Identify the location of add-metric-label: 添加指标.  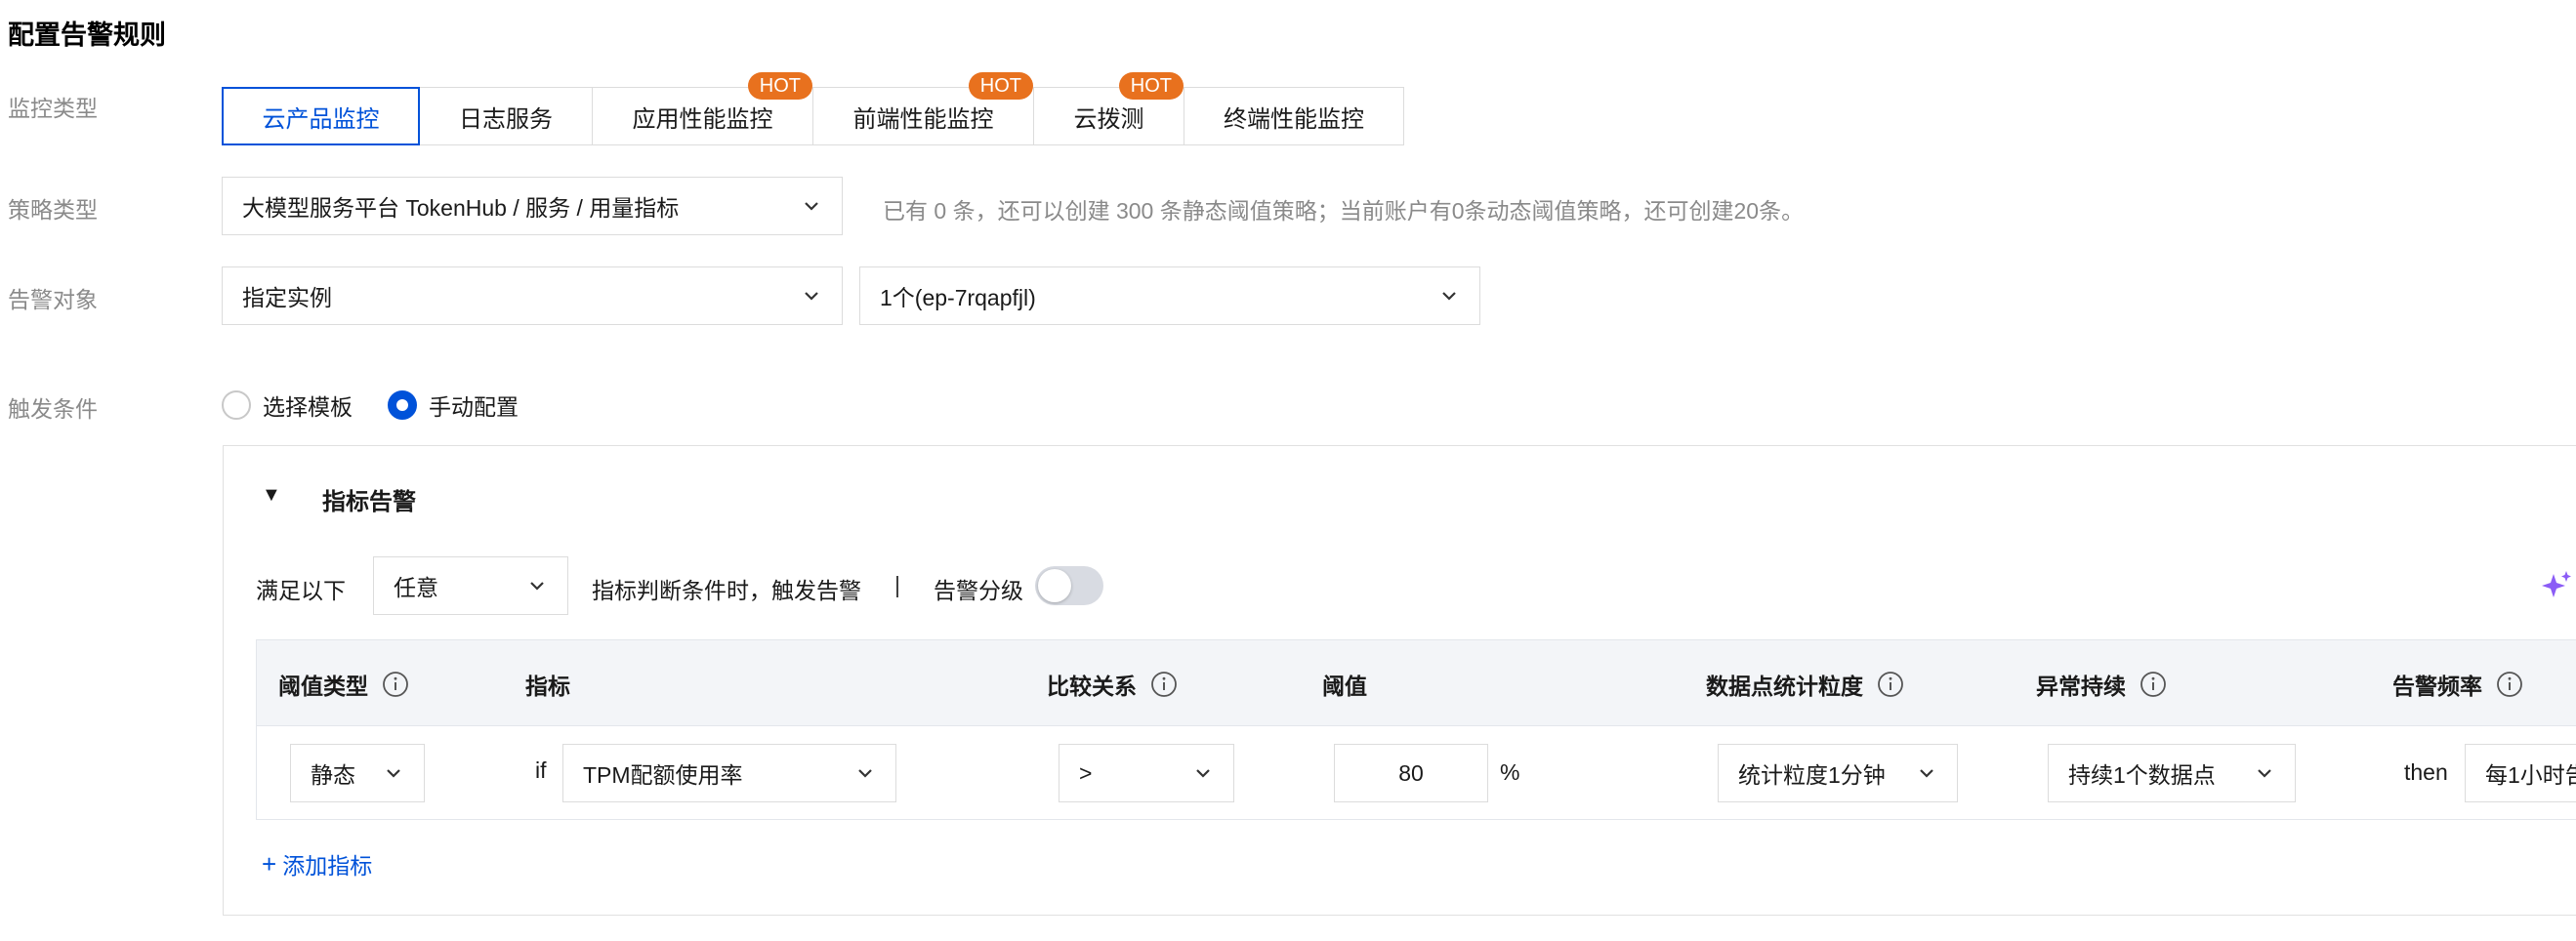
(327, 866).